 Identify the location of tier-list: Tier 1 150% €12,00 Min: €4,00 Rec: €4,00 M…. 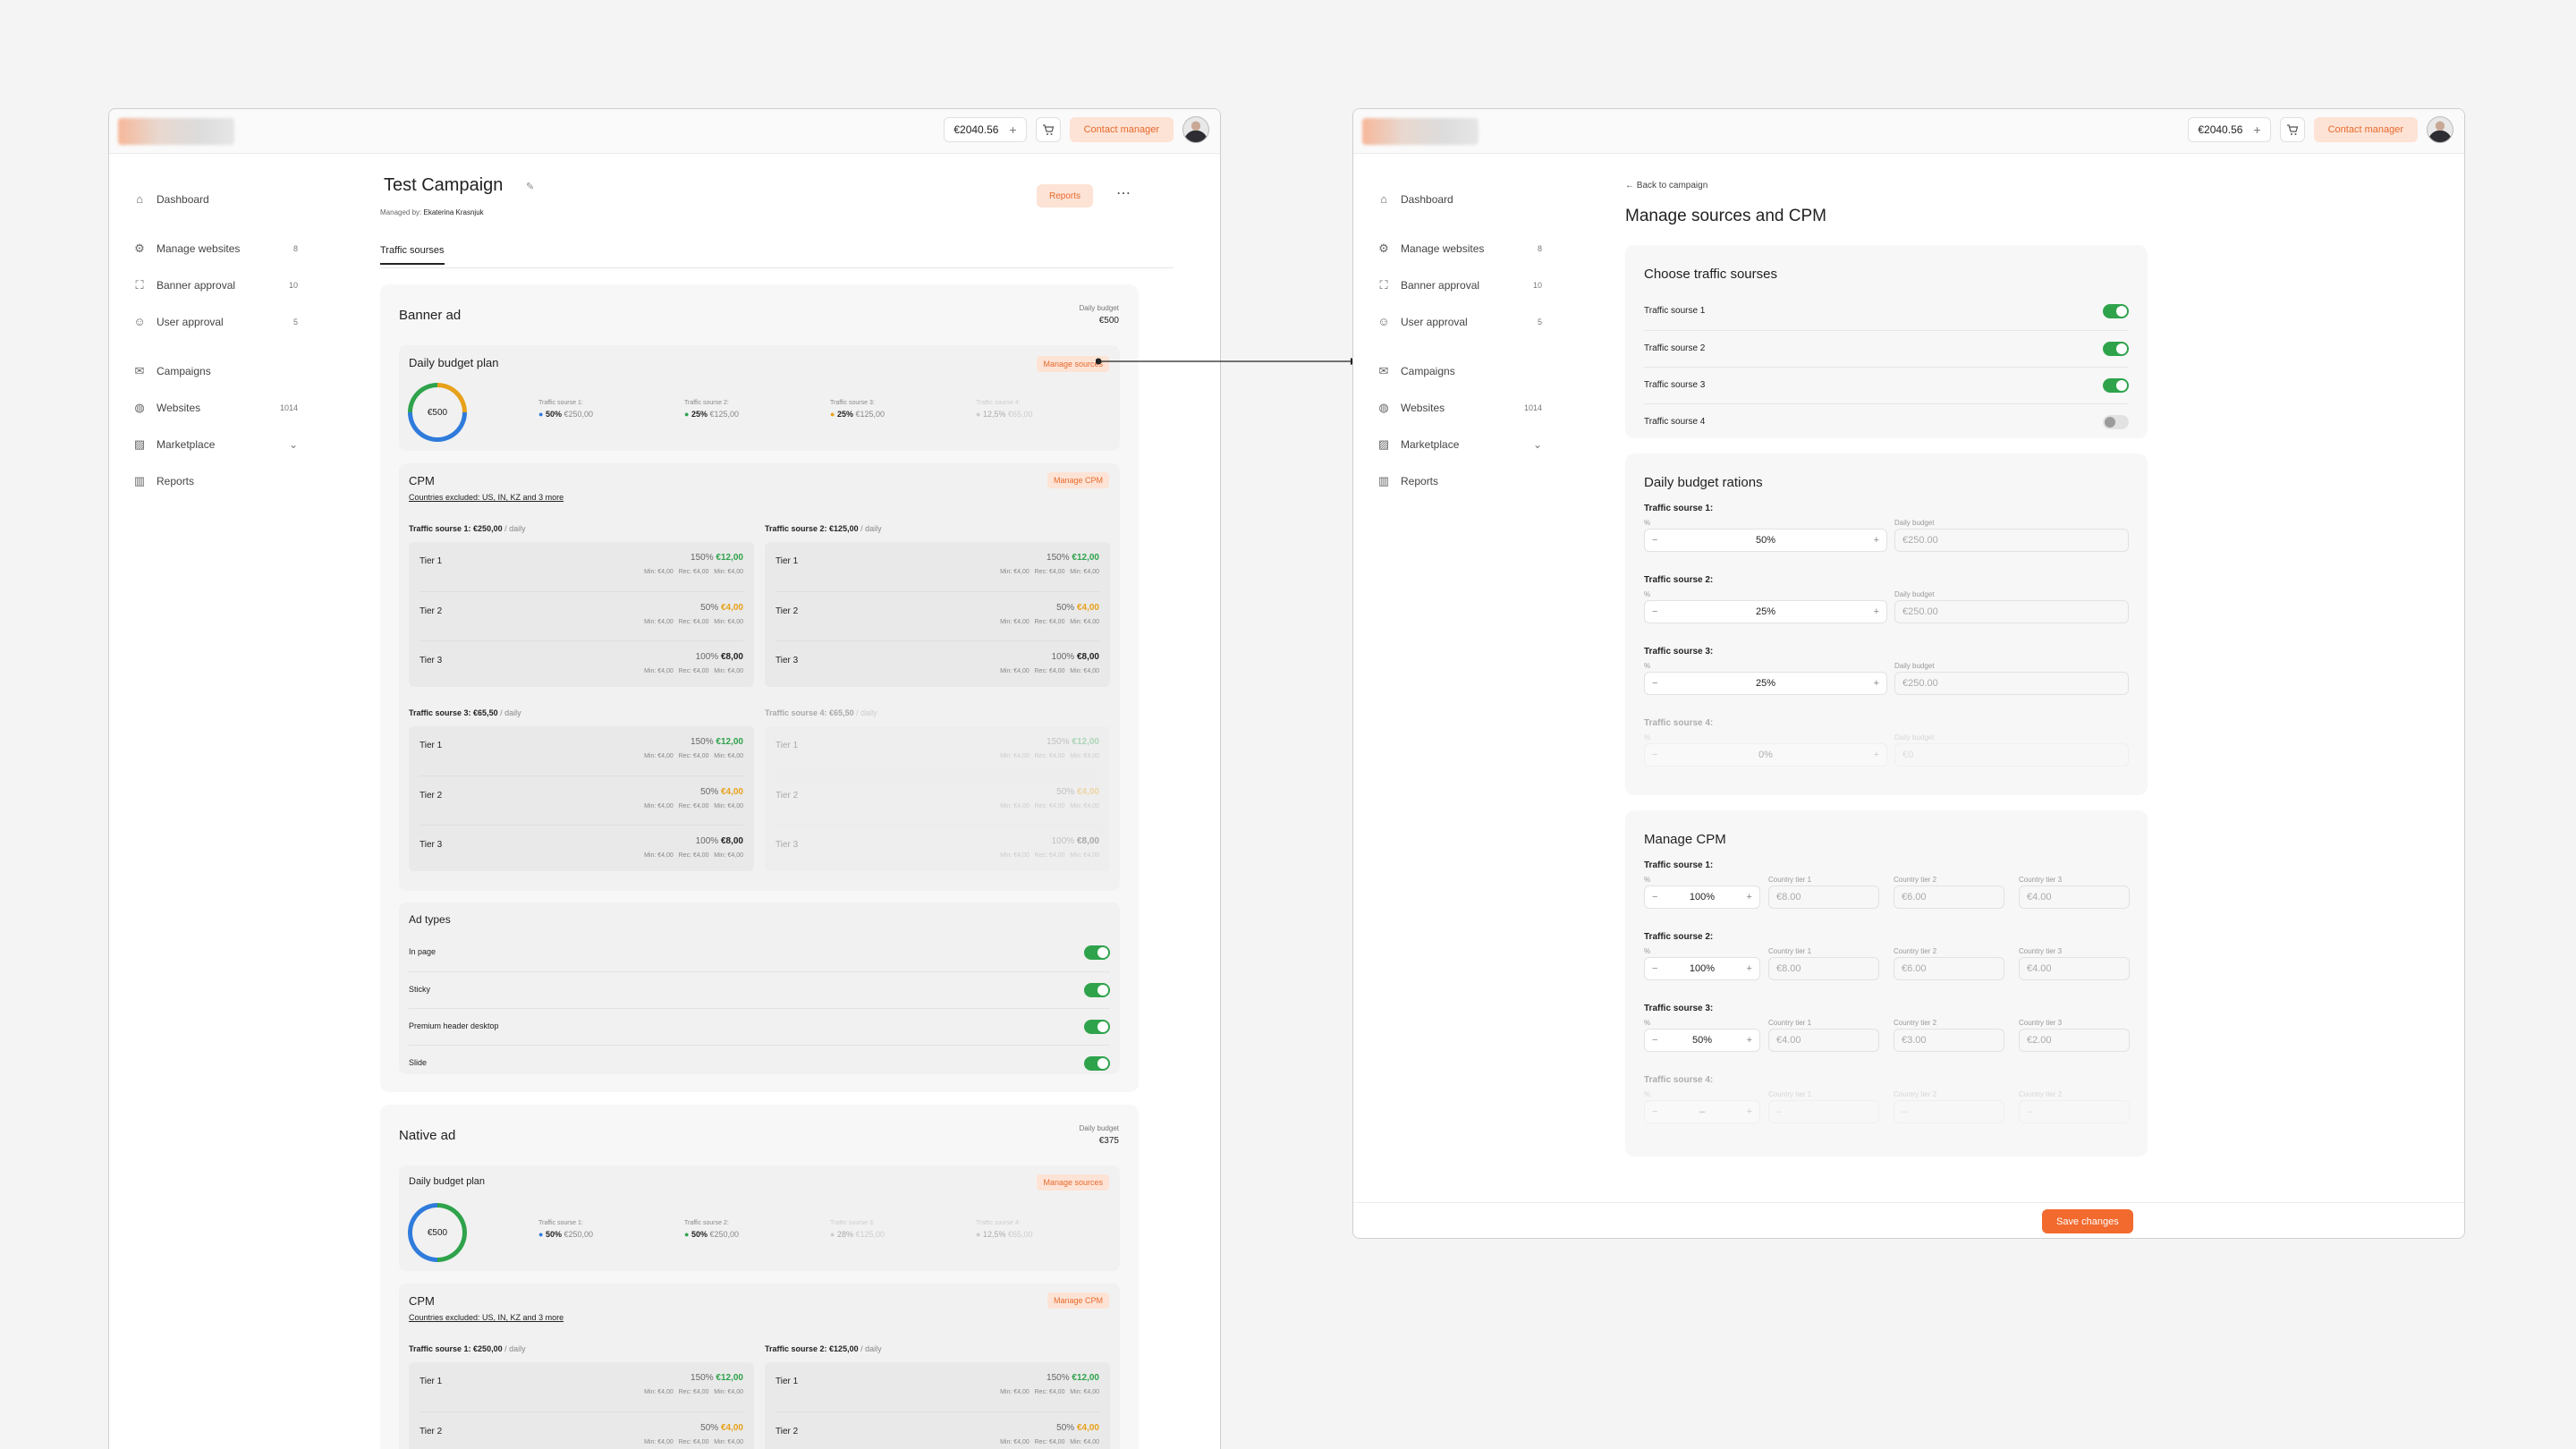
(581, 798).